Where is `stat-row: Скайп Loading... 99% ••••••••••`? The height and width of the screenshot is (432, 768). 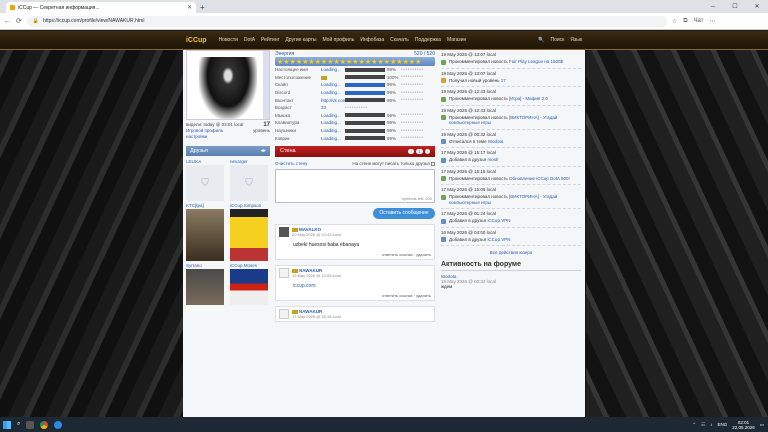 stat-row: Скайп Loading... 99% •••••••••• is located at coordinates (355, 85).